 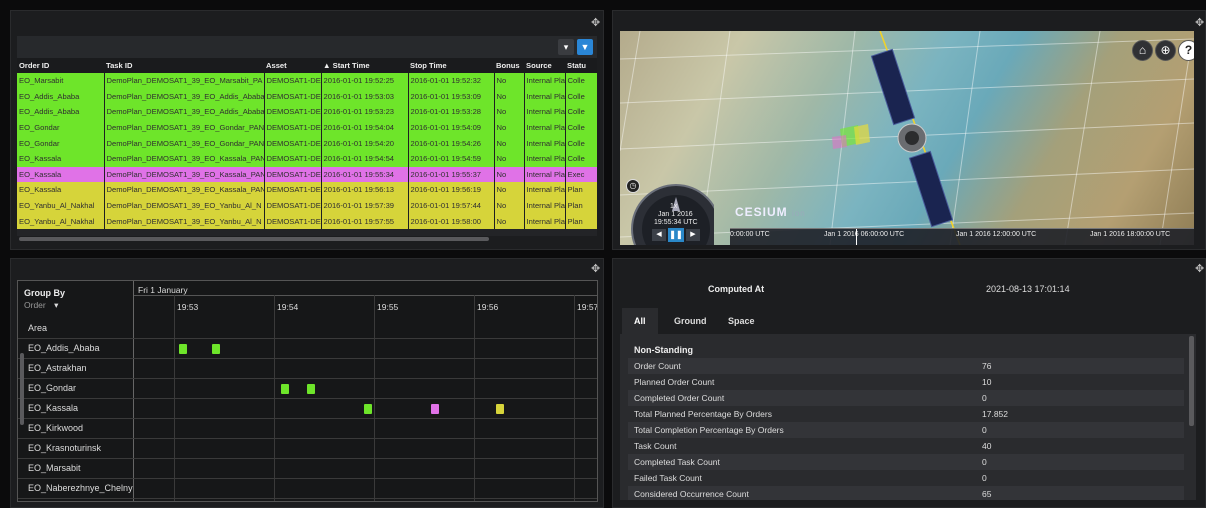 I want to click on cesium-logo-text: CESIUM, so click(x=761, y=212).